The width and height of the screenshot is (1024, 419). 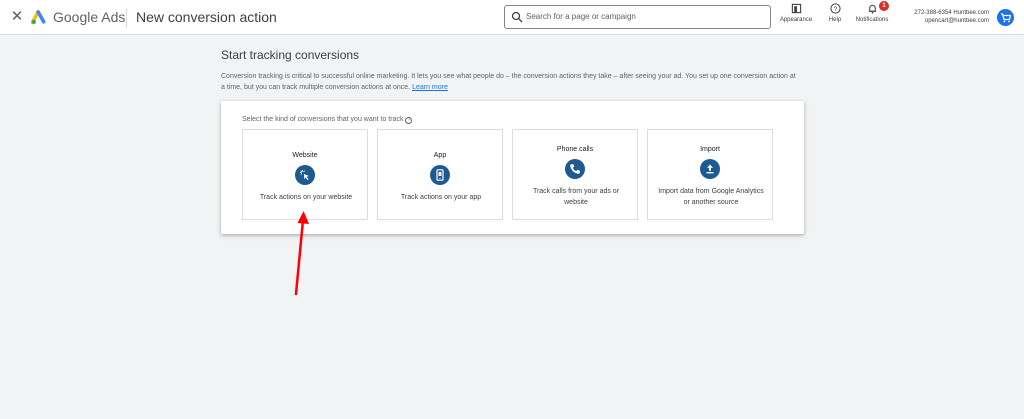 What do you see at coordinates (206, 17) in the screenshot?
I see `page-title: New conversion action` at bounding box center [206, 17].